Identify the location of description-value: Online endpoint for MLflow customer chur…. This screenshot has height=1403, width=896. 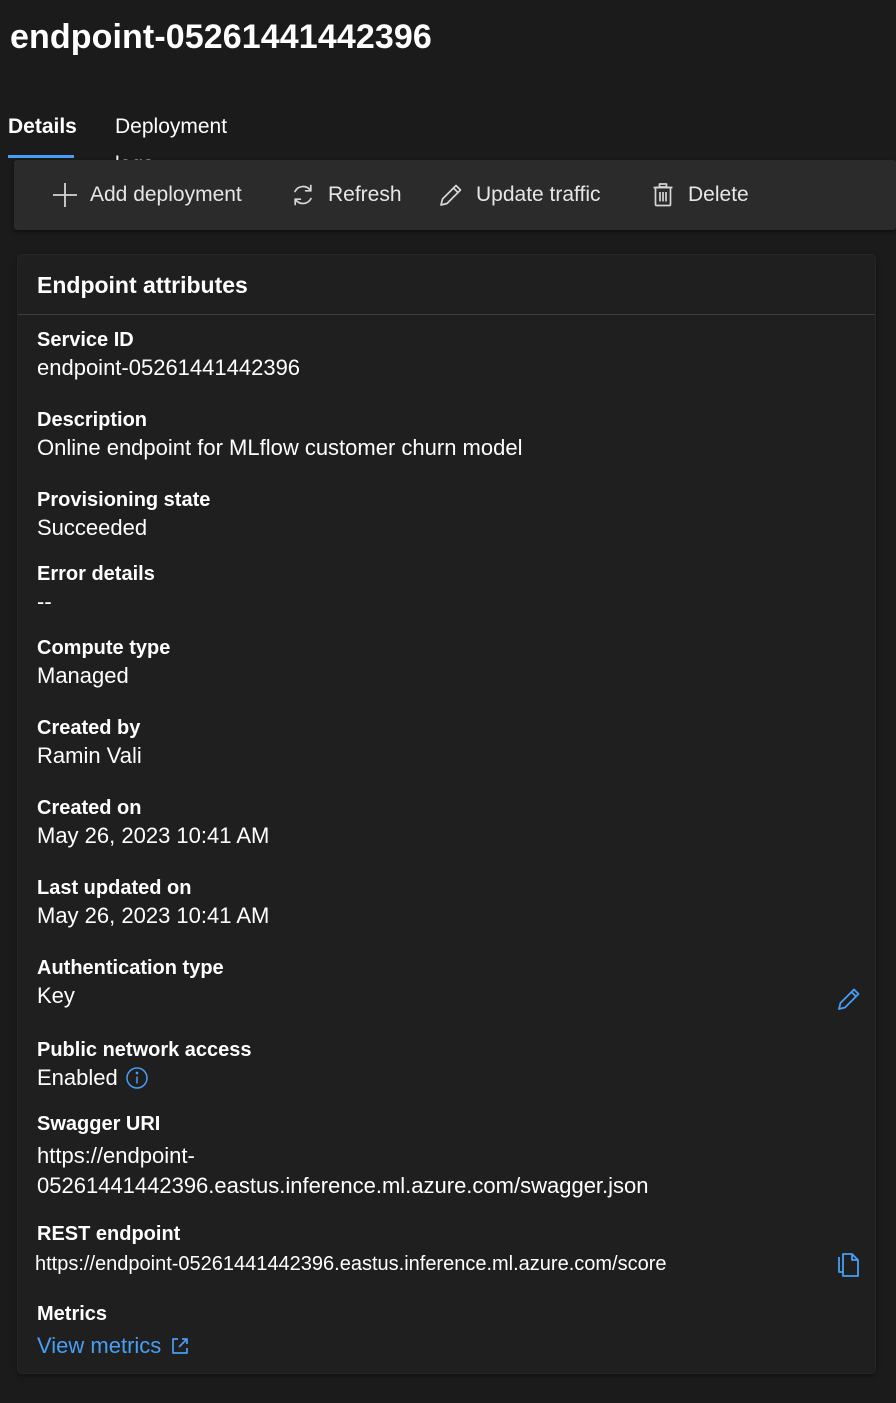
(280, 447).